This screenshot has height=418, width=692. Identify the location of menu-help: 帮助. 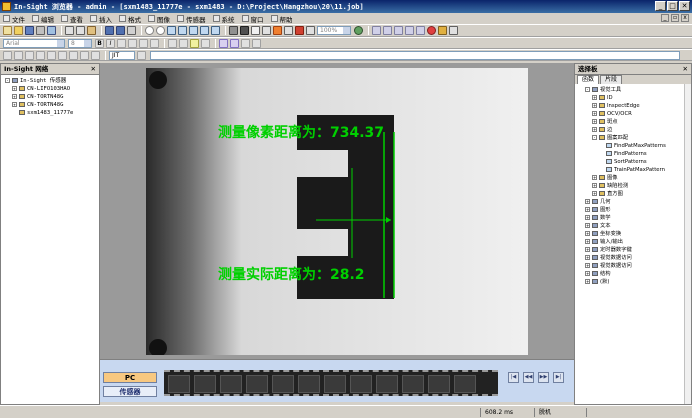
(281, 19).